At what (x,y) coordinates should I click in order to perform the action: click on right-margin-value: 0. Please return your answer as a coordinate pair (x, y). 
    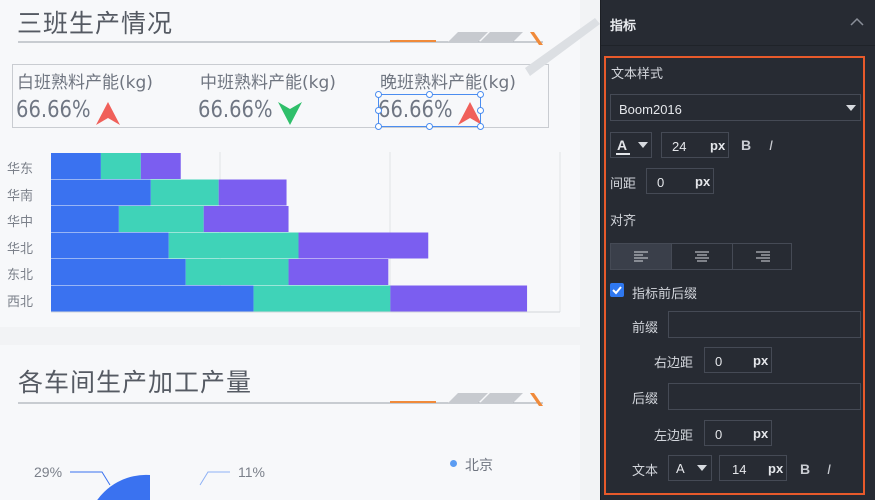
    Looking at the image, I should click on (719, 361).